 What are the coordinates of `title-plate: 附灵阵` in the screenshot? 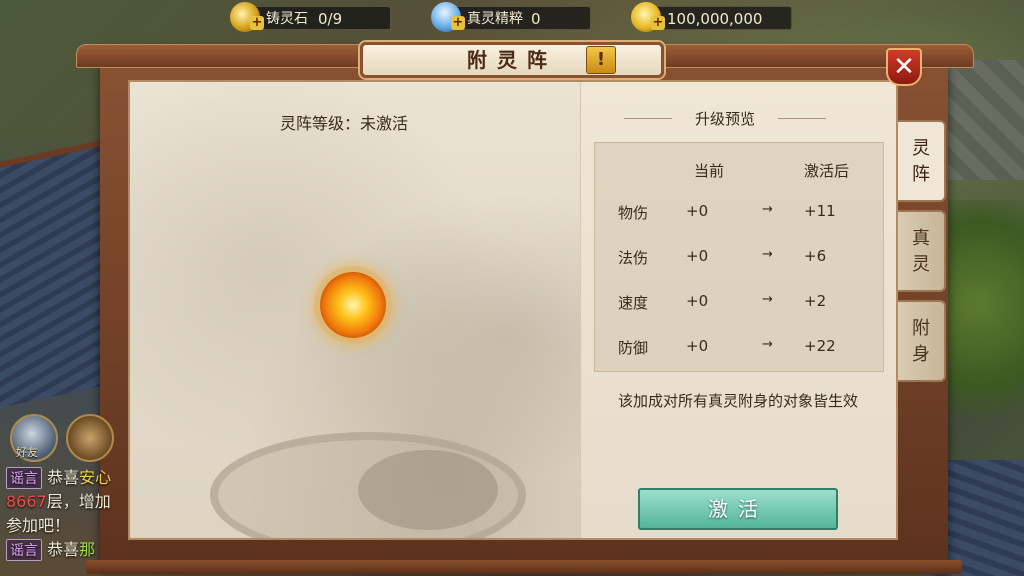 It's located at (512, 60).